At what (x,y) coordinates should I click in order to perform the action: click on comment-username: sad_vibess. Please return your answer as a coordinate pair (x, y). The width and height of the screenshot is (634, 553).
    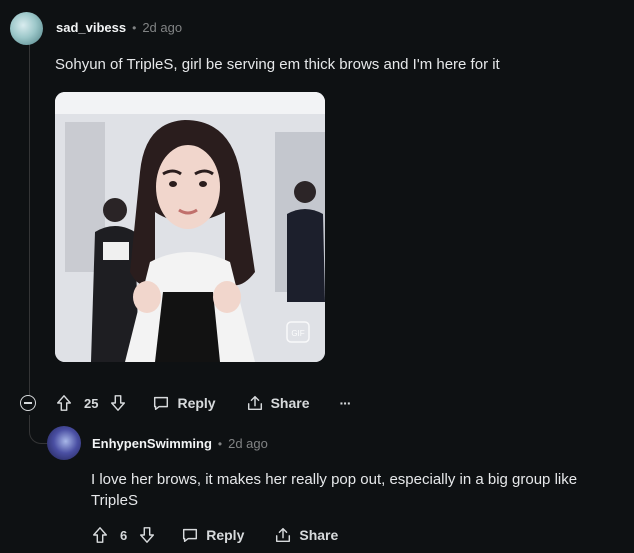
    Looking at the image, I should click on (91, 27).